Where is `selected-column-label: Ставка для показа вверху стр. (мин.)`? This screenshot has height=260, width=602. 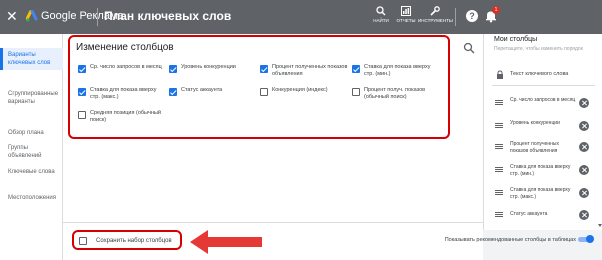
selected-column-label: Ставка для показа вверху стр. (мин.) is located at coordinates (540, 170).